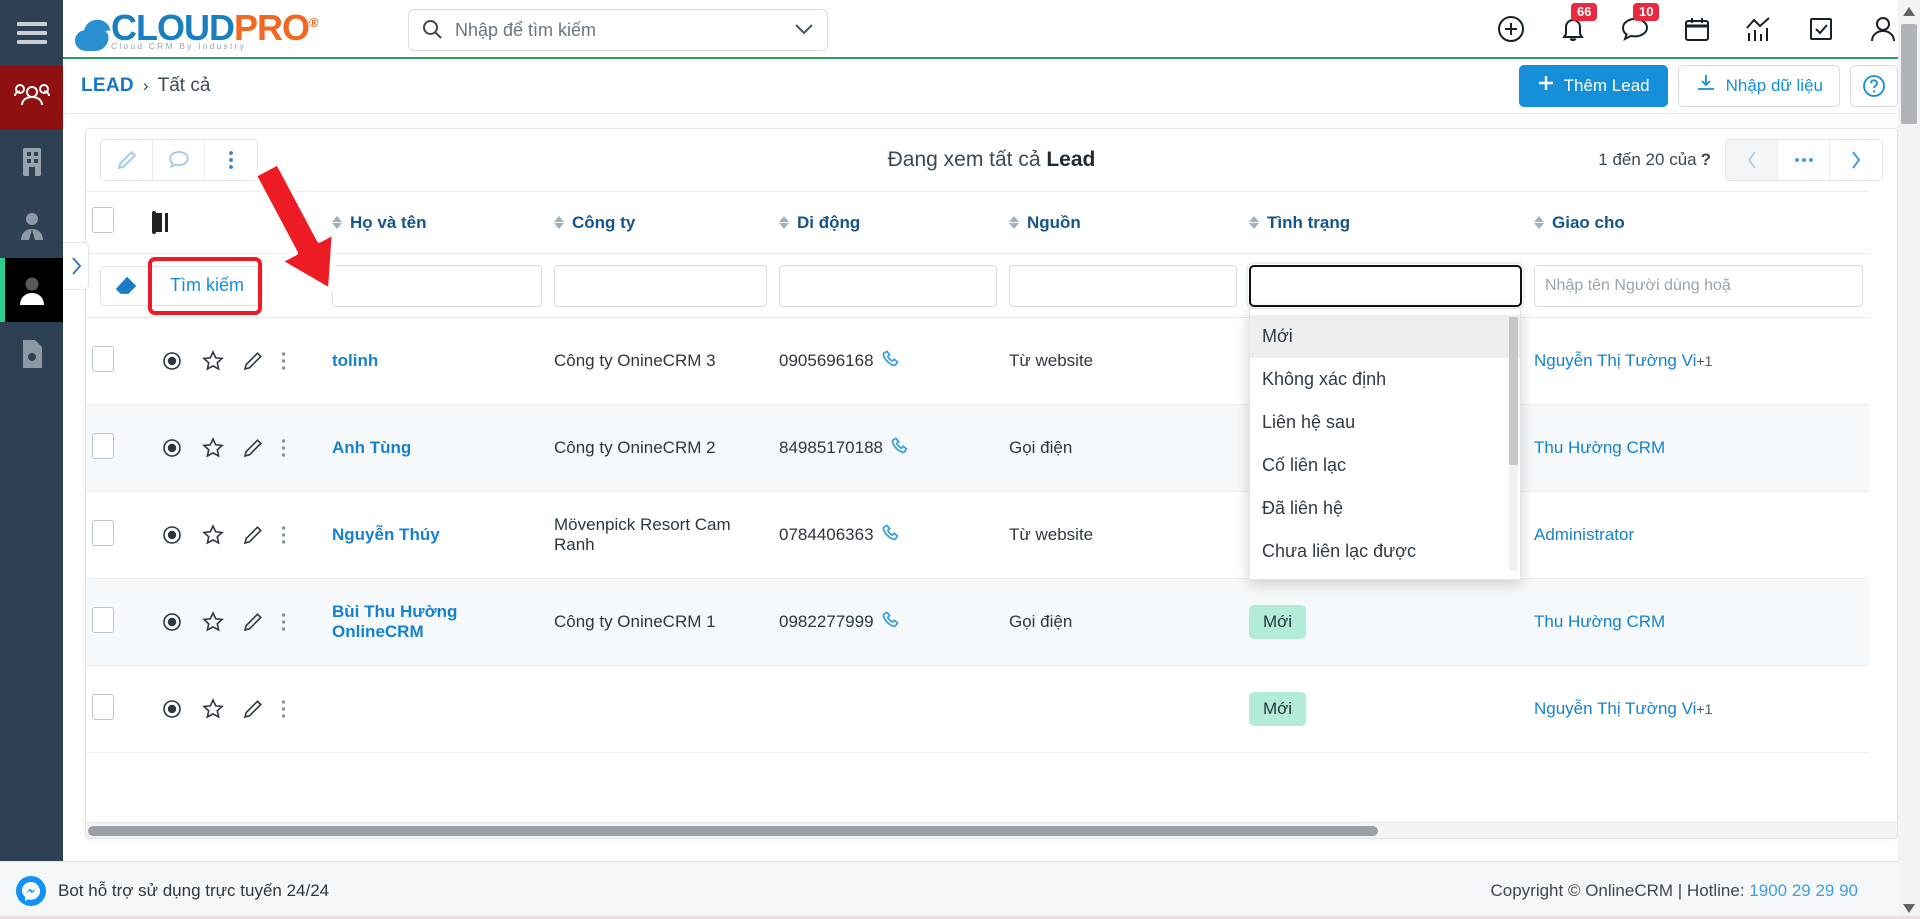  What do you see at coordinates (31, 354) in the screenshot?
I see `sidebar-item-documents` at bounding box center [31, 354].